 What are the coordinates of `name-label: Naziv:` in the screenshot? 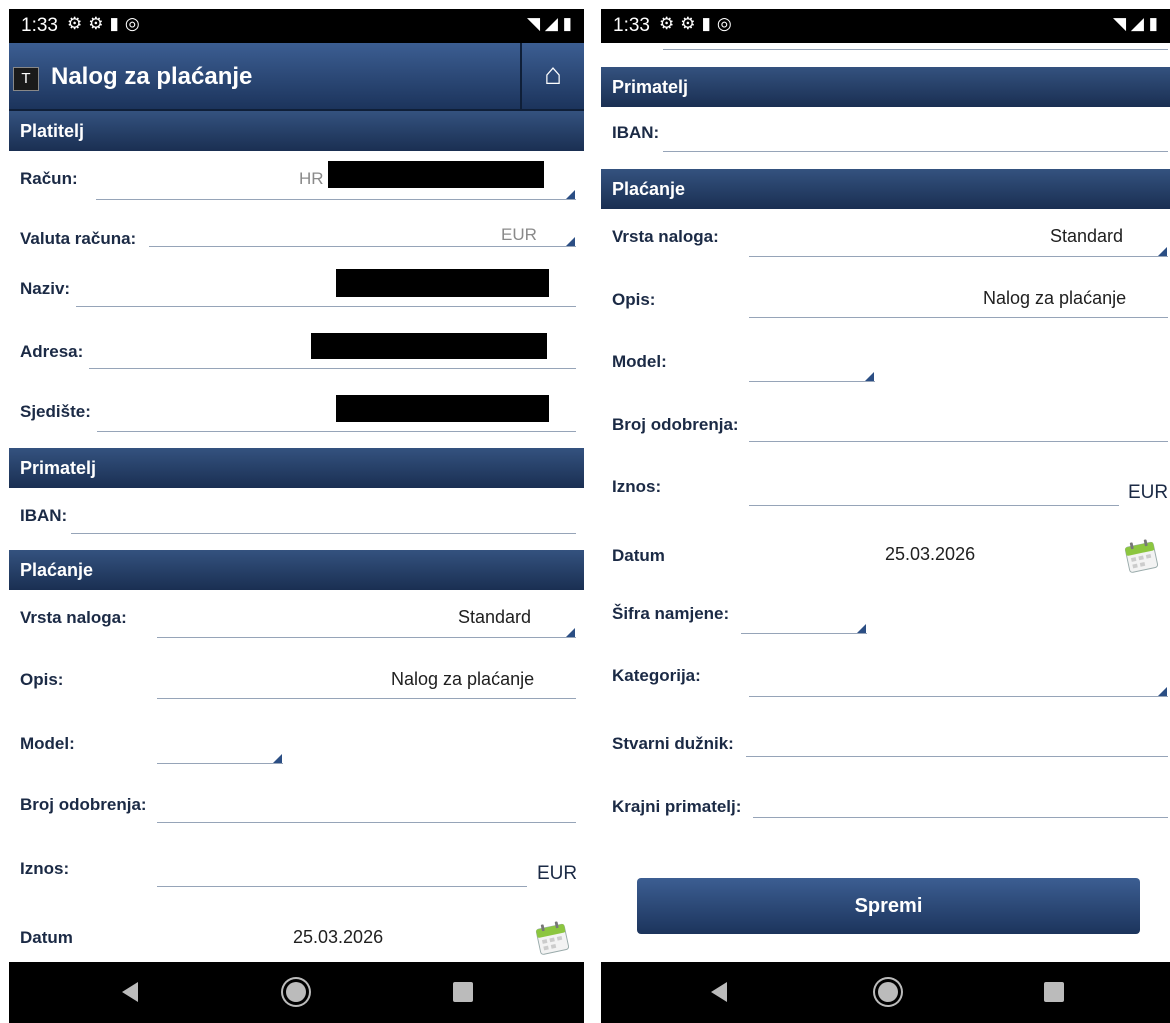 It's located at (45, 288).